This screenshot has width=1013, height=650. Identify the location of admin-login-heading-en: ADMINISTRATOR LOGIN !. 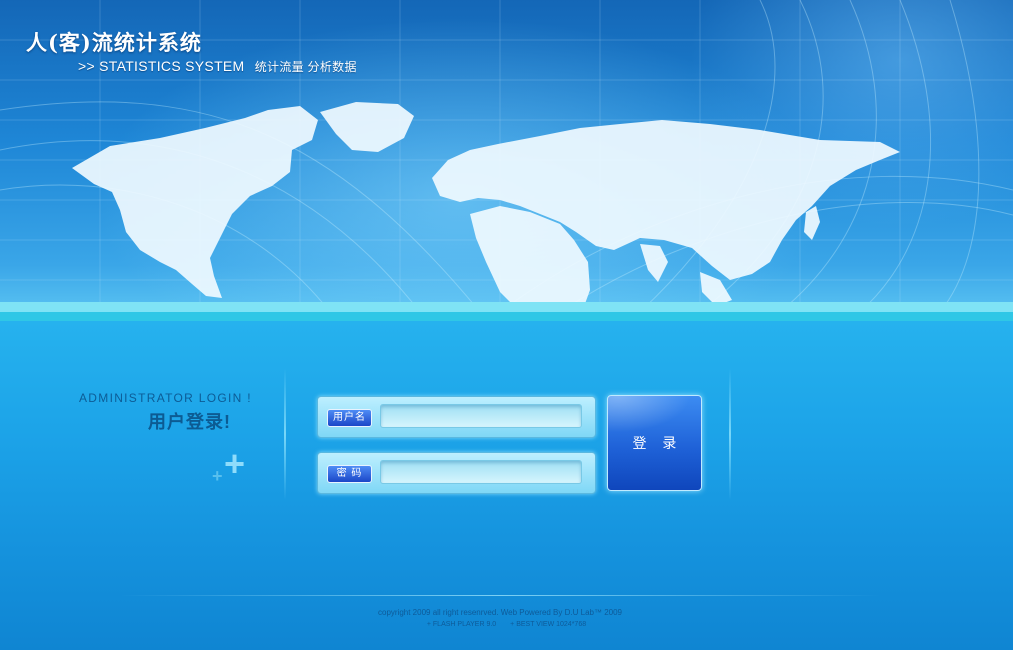
(165, 398).